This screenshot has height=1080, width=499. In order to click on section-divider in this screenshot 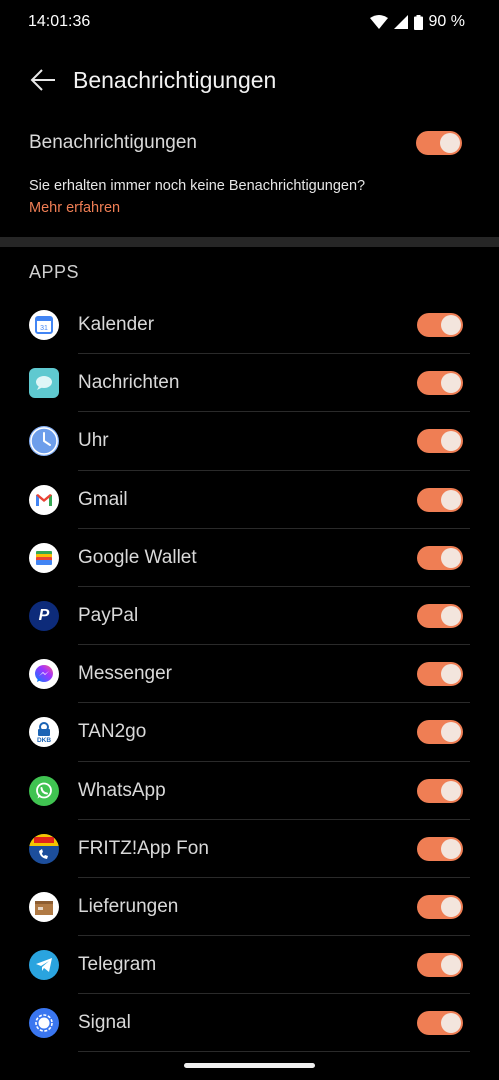, I will do `click(249, 242)`.